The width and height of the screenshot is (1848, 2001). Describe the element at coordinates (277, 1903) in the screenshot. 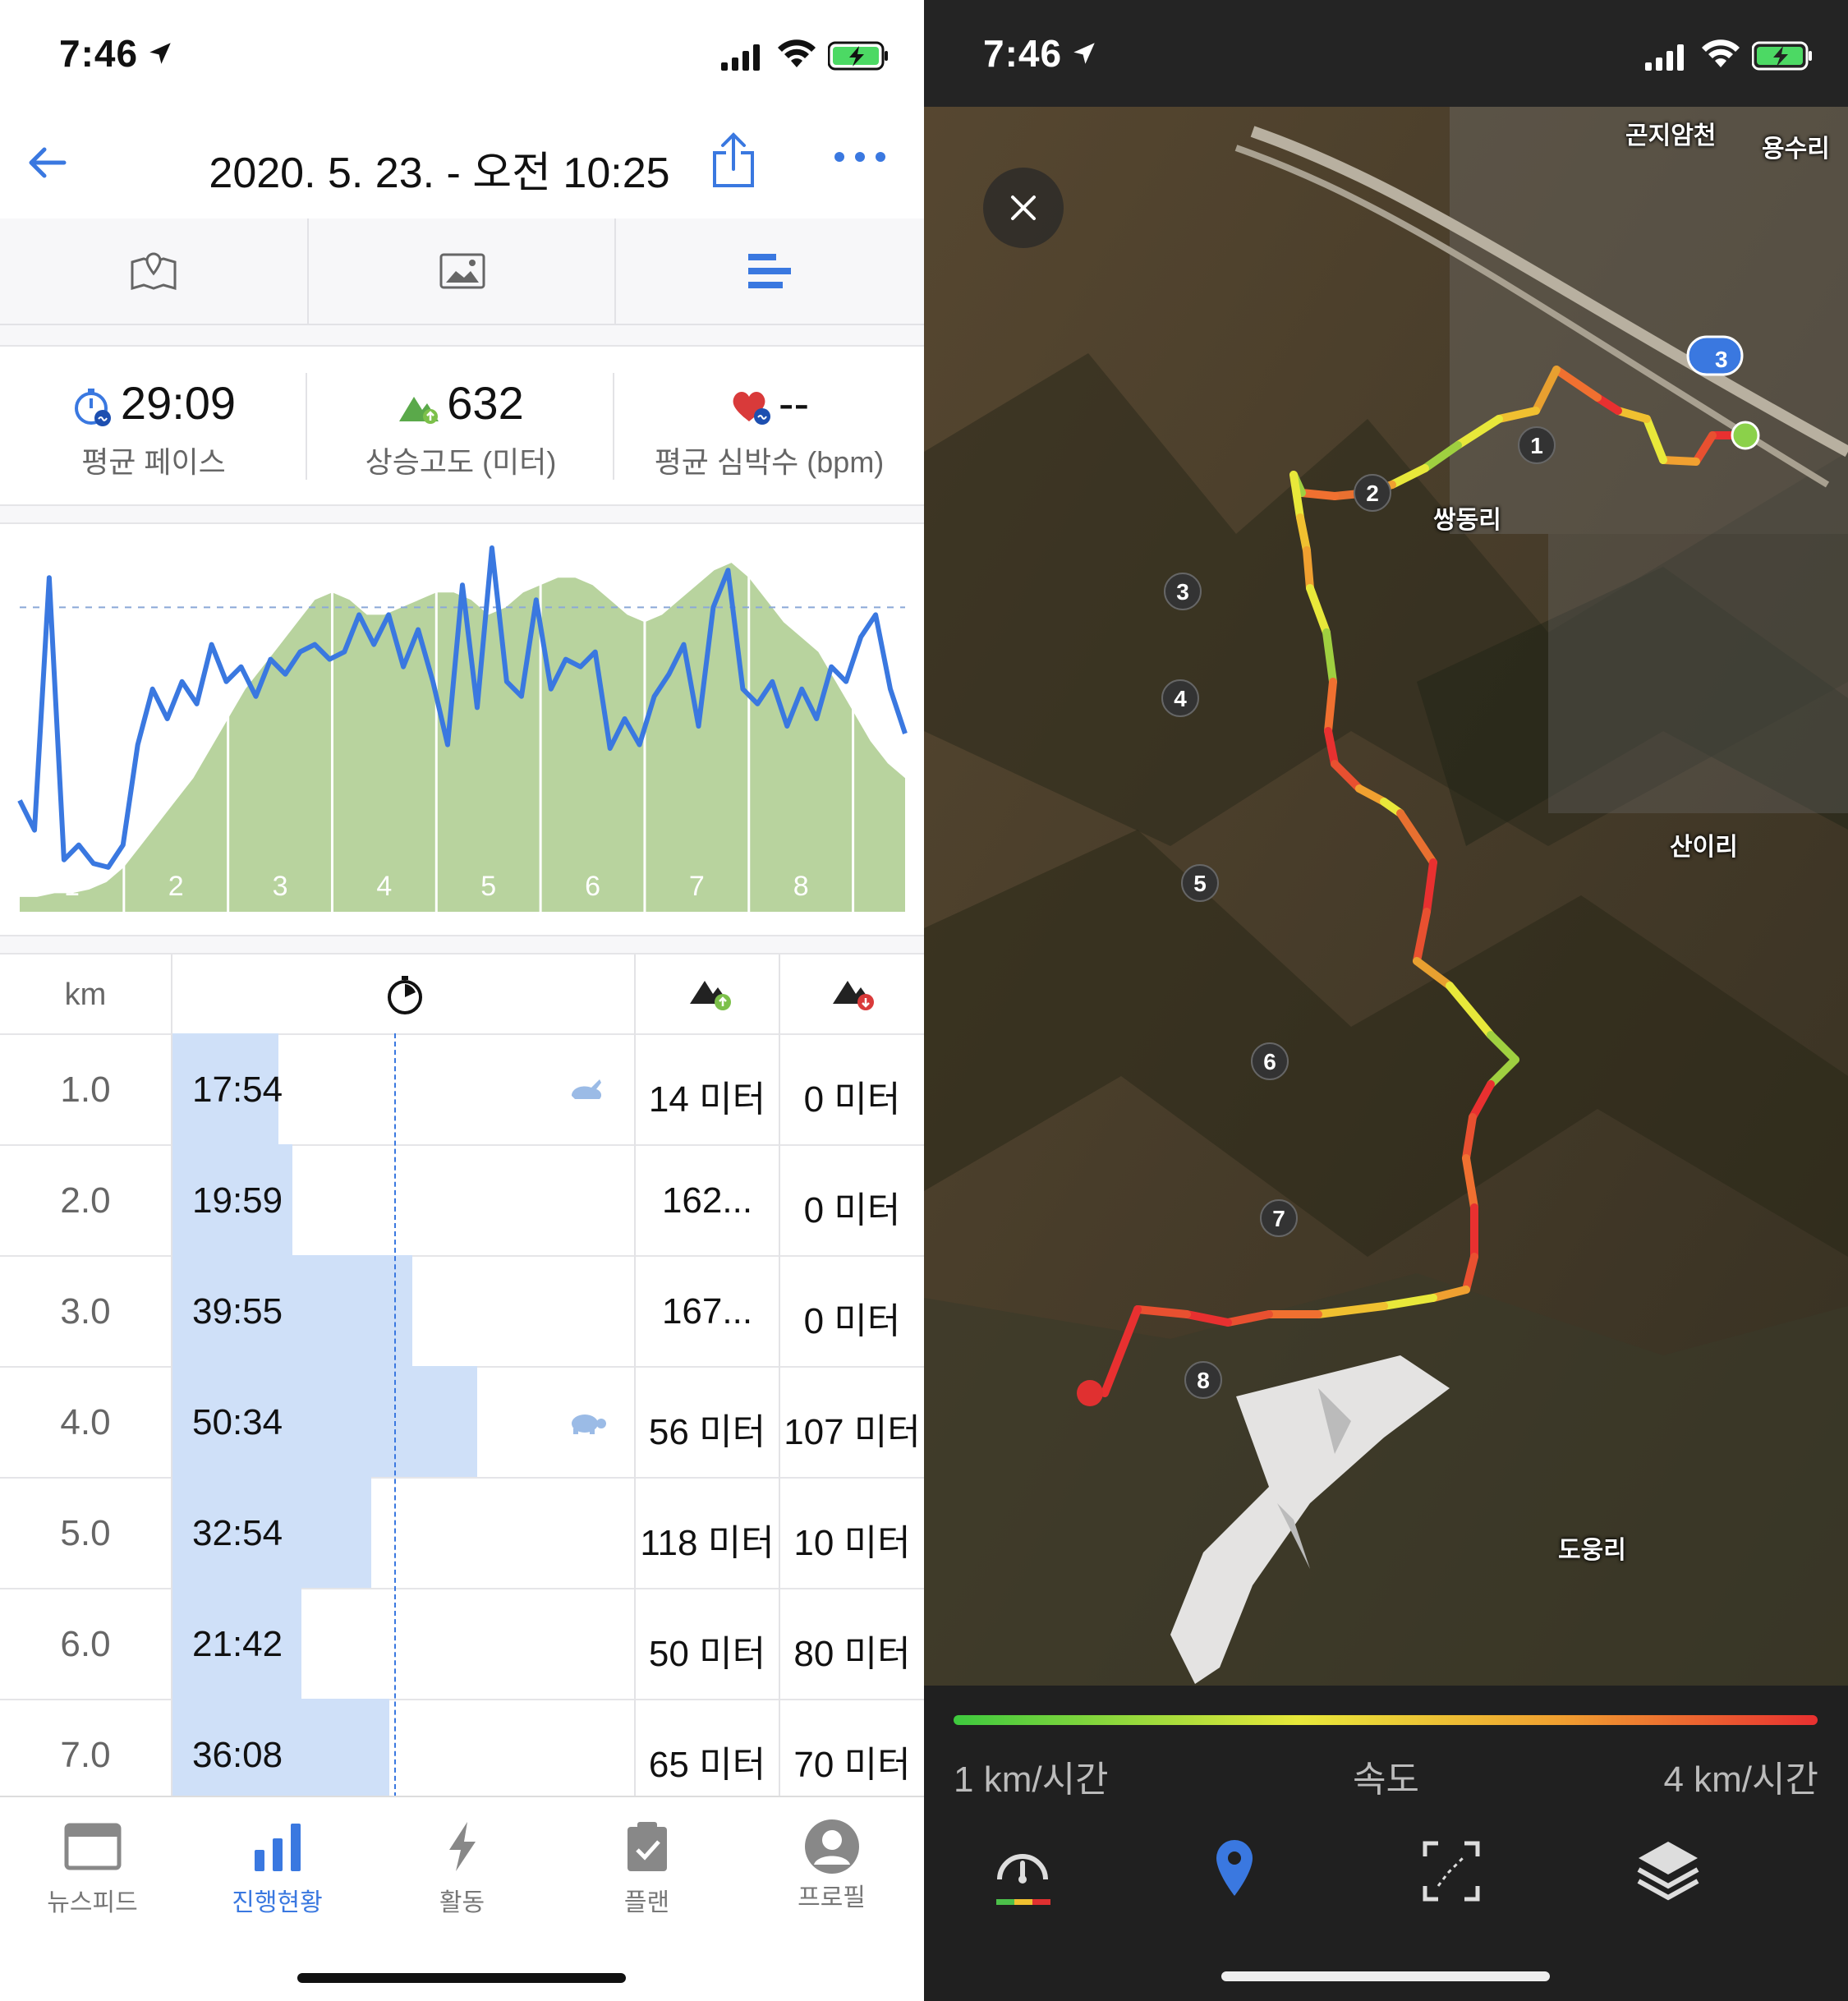

I see `tab-progress-label: 진행현황` at that location.